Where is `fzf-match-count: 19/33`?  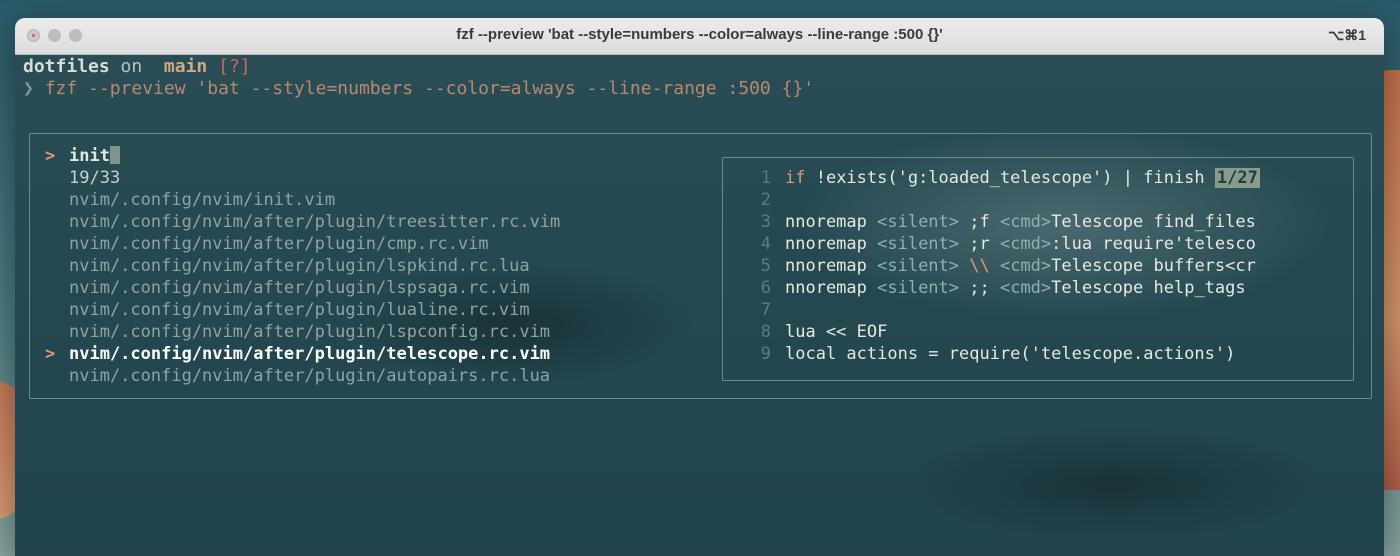
fzf-match-count: 19/33 is located at coordinates (95, 178).